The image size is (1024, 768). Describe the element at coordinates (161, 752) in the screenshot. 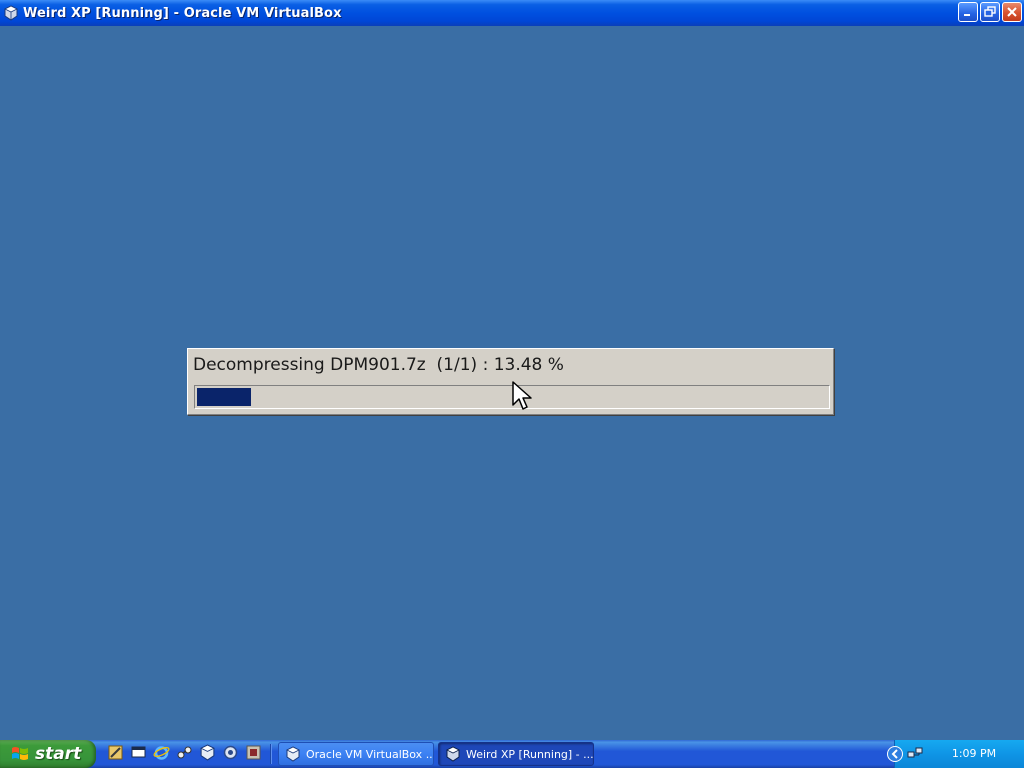

I see `internet-explorer-icon` at that location.